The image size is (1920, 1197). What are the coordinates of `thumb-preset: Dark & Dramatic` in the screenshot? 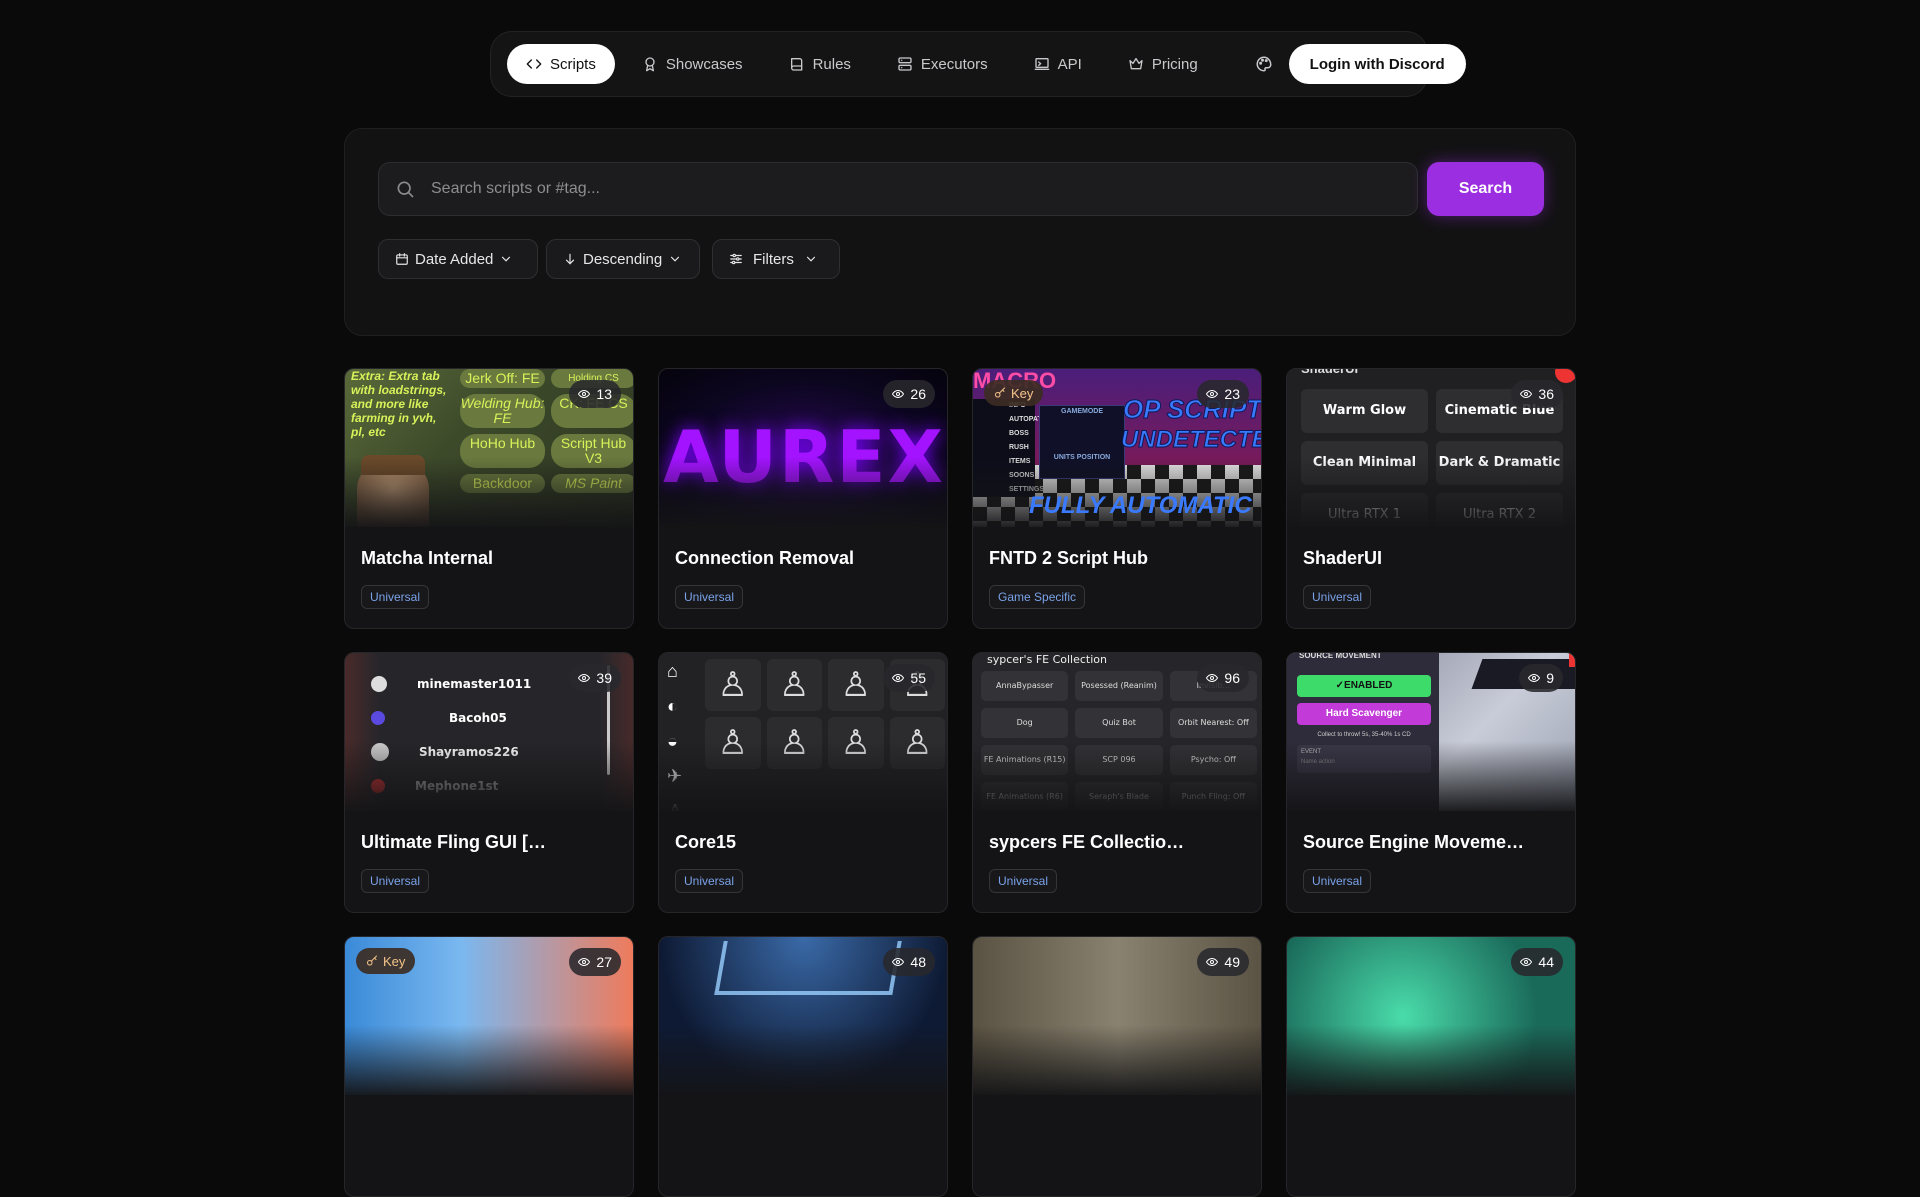 It's located at (1499, 463).